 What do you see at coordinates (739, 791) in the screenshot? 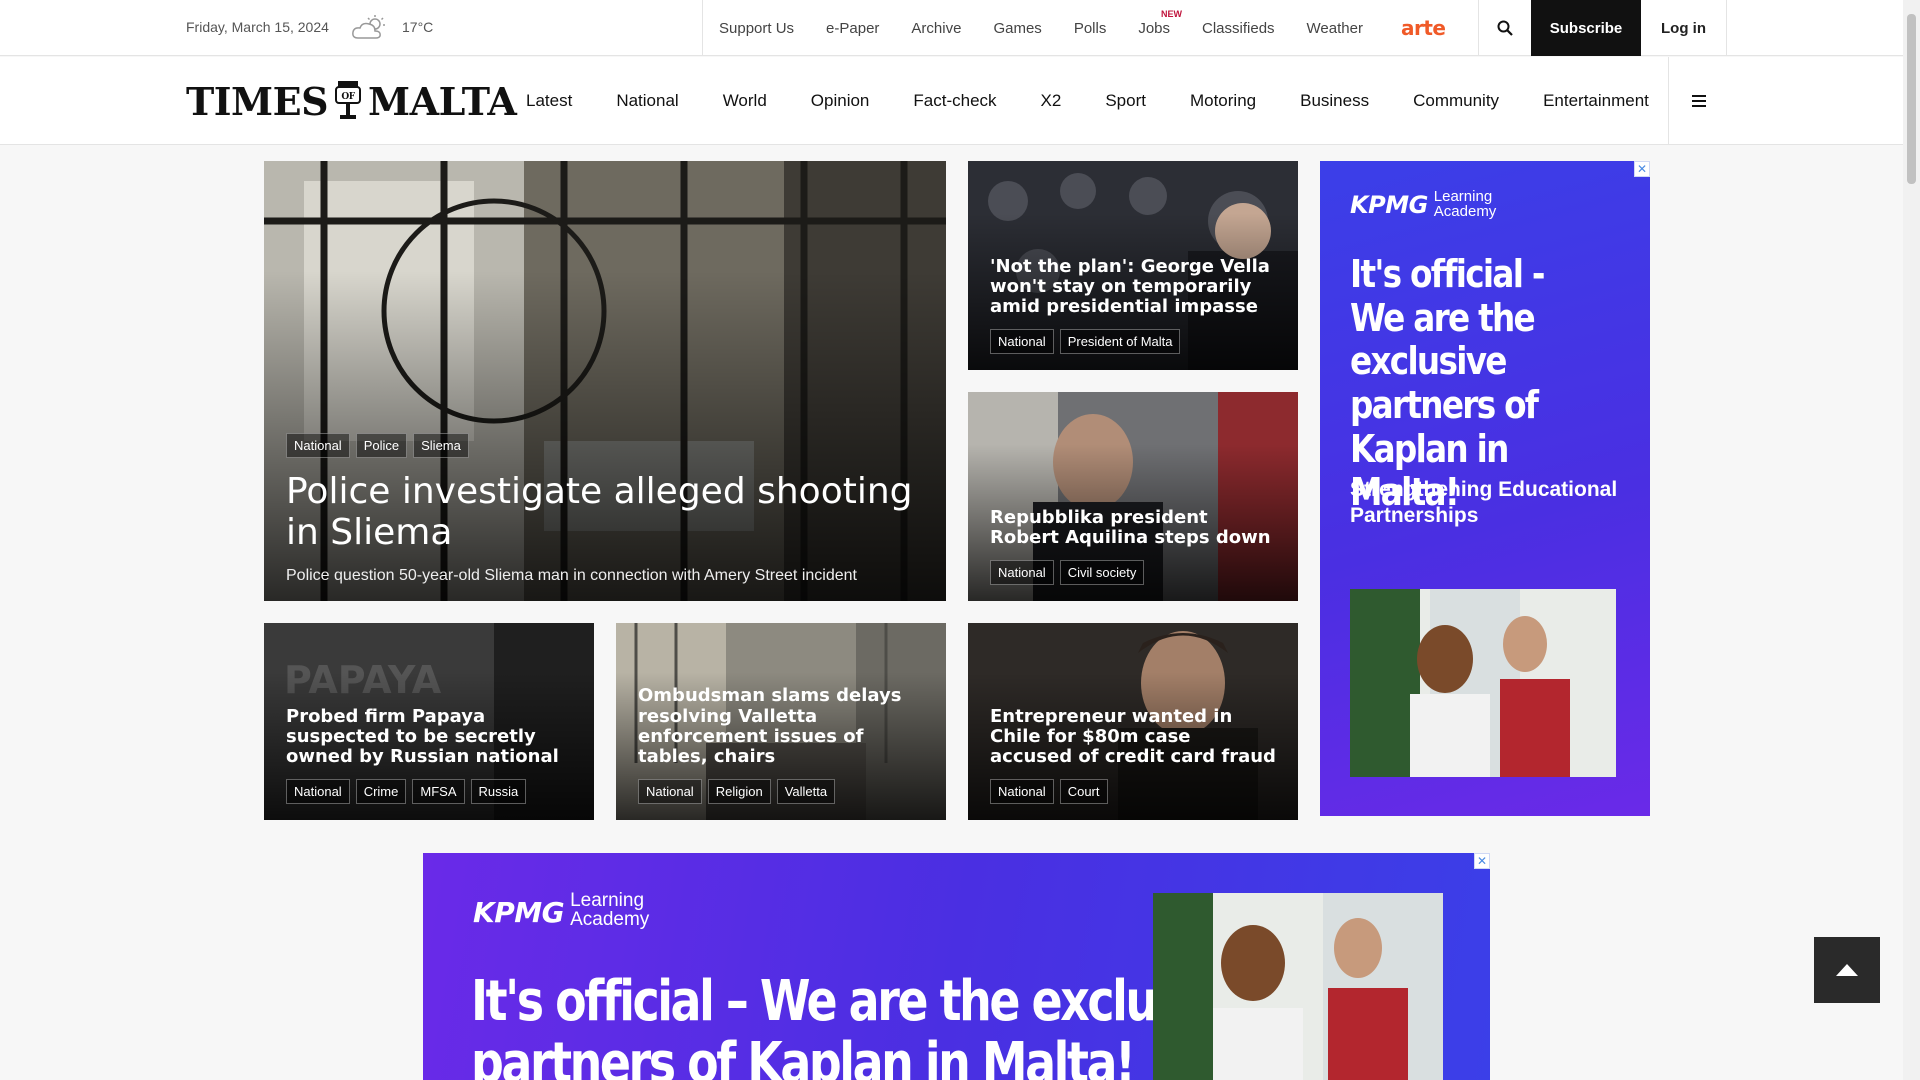
I see `tag-religion: Religion` at bounding box center [739, 791].